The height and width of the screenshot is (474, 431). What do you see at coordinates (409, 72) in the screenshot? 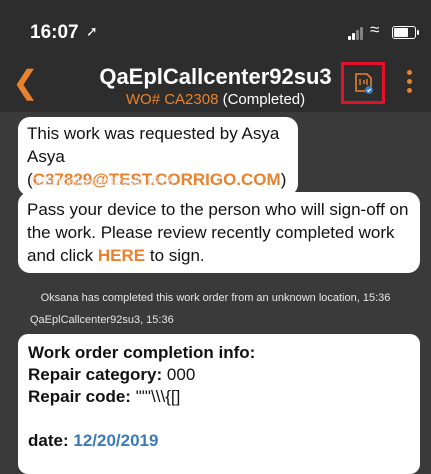
I see `vertical-ellipsis-icon` at bounding box center [409, 72].